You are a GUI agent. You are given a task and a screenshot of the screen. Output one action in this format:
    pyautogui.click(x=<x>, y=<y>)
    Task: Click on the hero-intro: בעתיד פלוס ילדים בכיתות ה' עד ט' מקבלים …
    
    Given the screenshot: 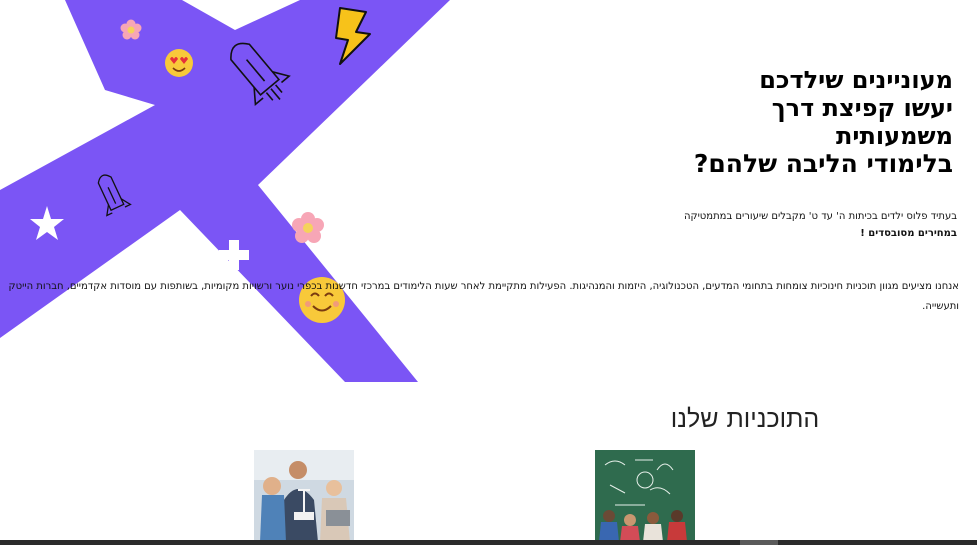 What is the action you would take?
    pyautogui.click(x=747, y=225)
    